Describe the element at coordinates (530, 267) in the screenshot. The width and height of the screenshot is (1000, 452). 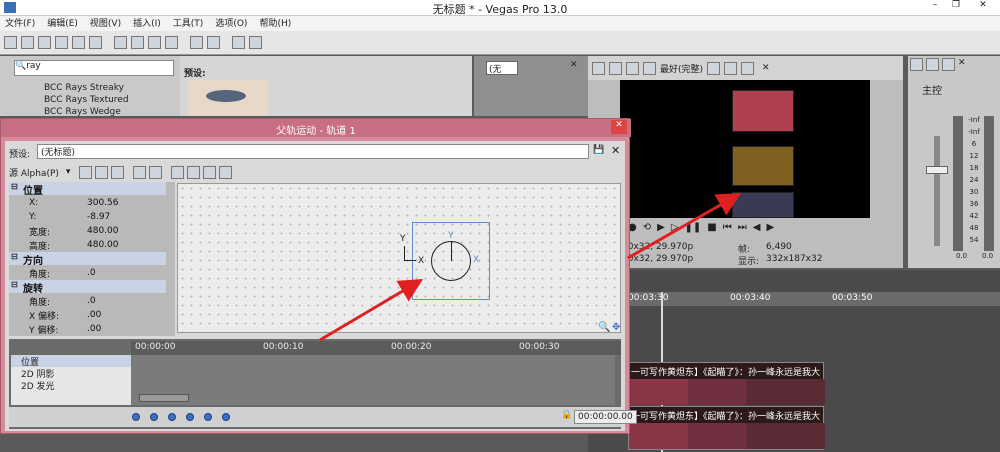
I see `annotation-arrows` at that location.